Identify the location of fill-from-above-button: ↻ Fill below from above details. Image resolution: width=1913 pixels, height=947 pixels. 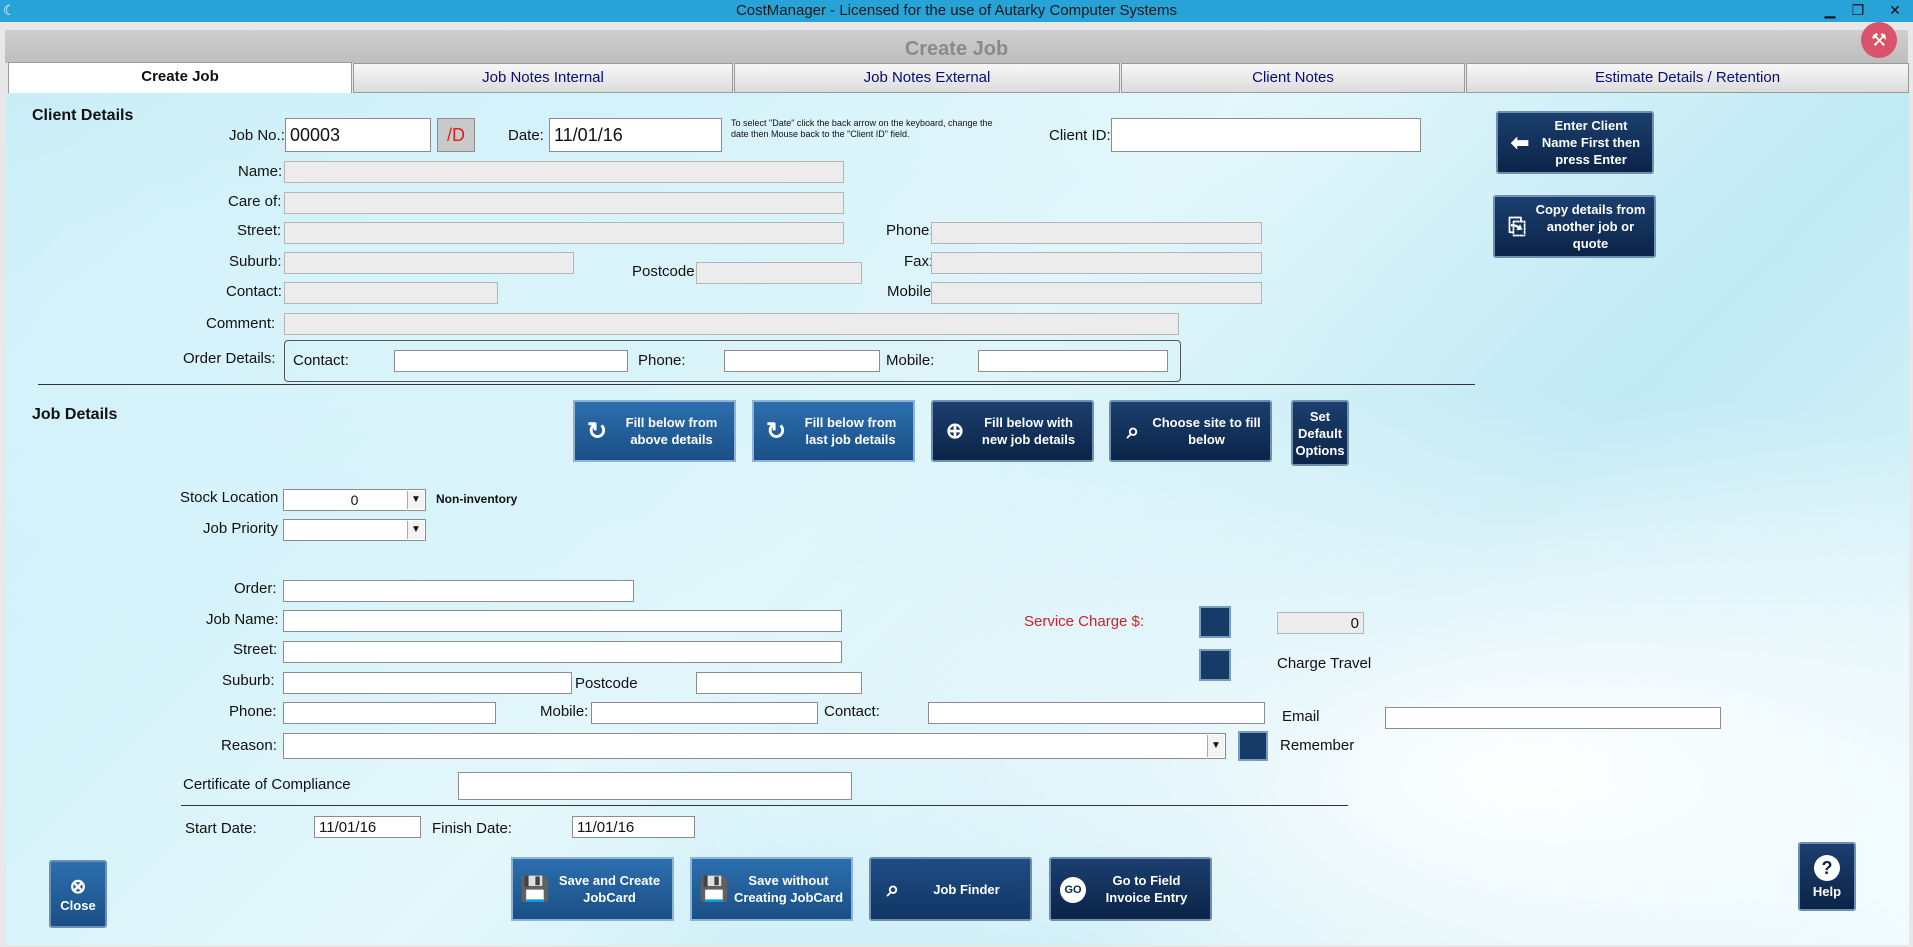
(654, 431).